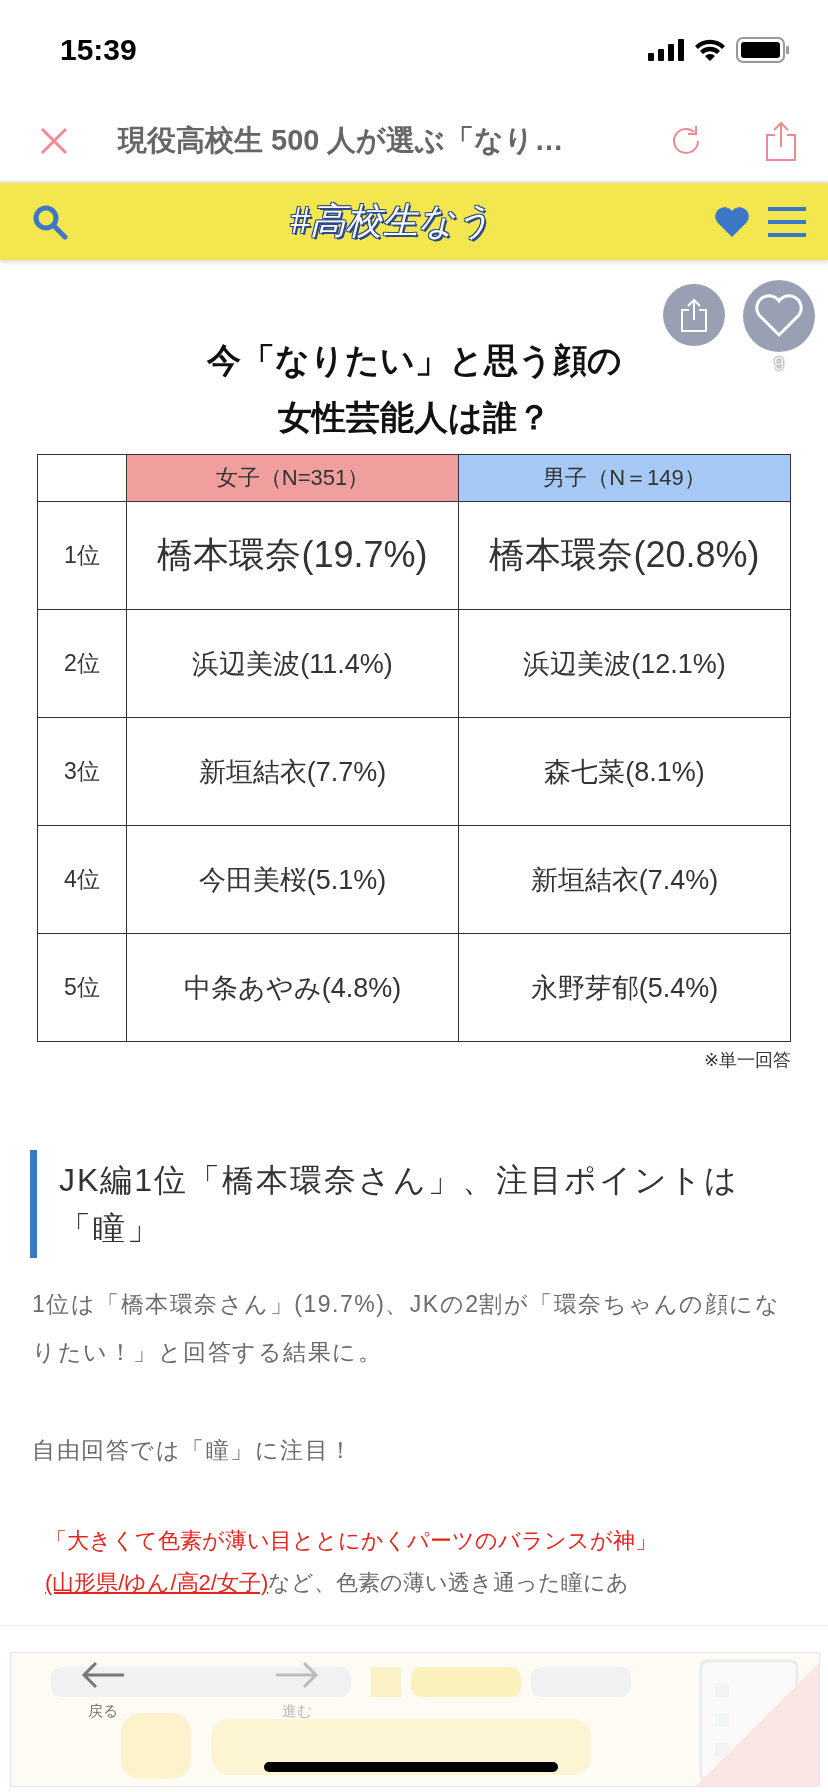 The width and height of the screenshot is (828, 1792). What do you see at coordinates (624, 555) in the screenshot?
I see `table-cell: 橋本環奈(20.8%)` at bounding box center [624, 555].